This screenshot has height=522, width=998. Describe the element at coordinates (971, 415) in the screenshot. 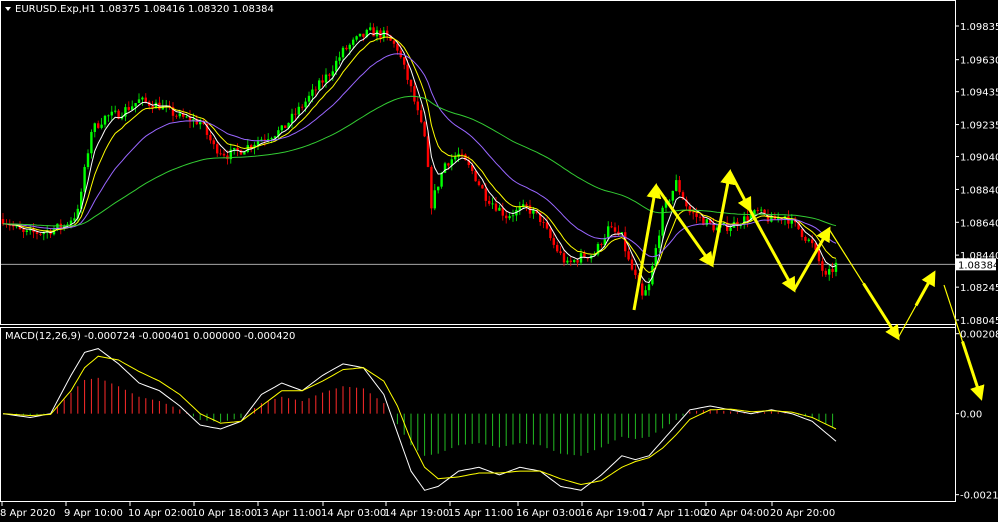

I see `macd-tick-label: 0.00` at that location.